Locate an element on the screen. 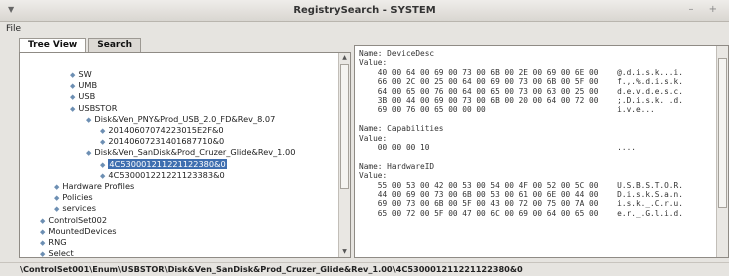  tree-item: ◆ 4C530001211221122380&0 is located at coordinates (163, 163).